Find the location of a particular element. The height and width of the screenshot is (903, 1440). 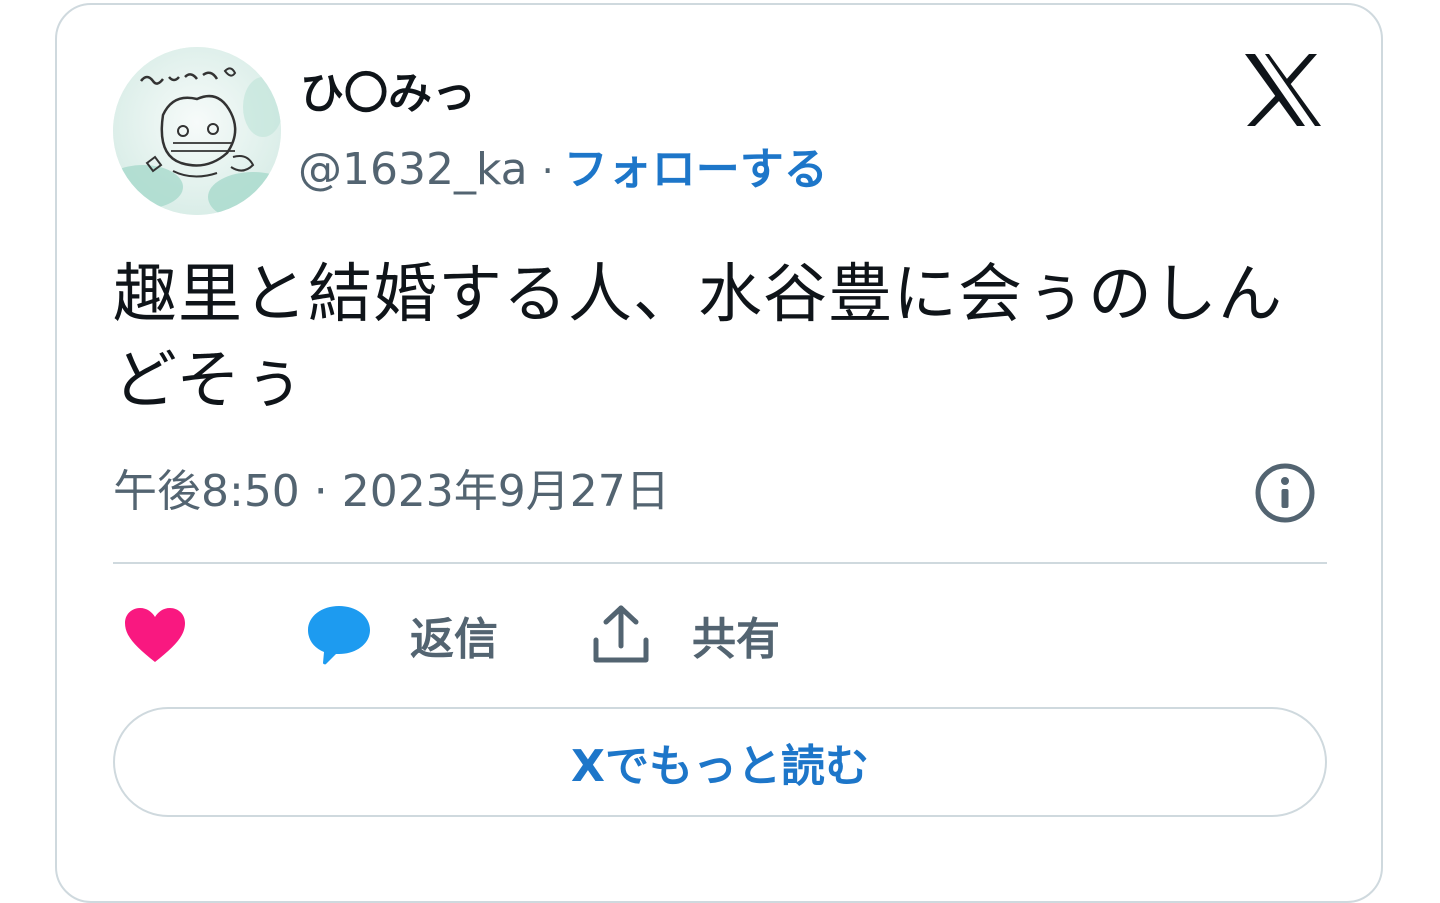

reply-label: 返信 is located at coordinates (454, 639).